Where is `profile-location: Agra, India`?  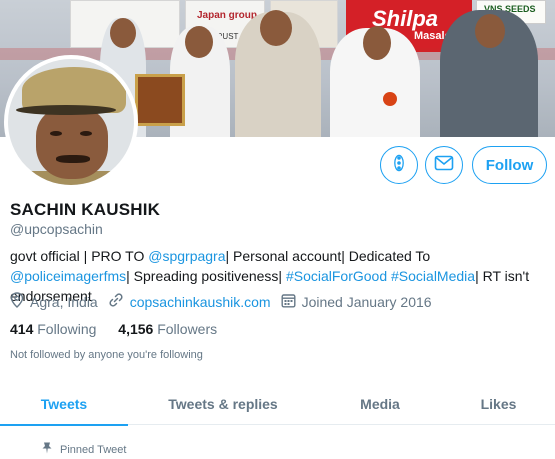 profile-location: Agra, India is located at coordinates (54, 301).